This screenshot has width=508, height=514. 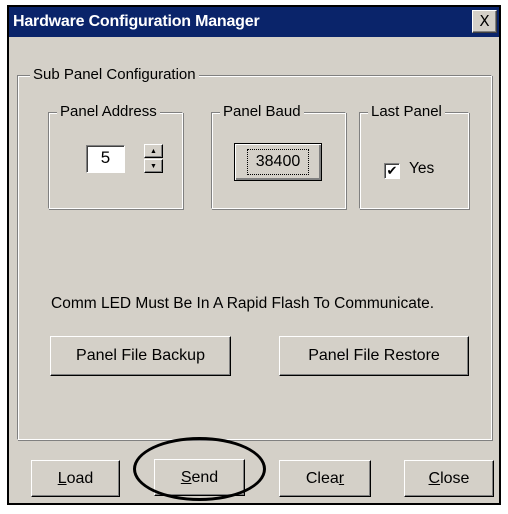 I want to click on panel-file-backup-button: Panel File Backup, so click(x=140, y=356).